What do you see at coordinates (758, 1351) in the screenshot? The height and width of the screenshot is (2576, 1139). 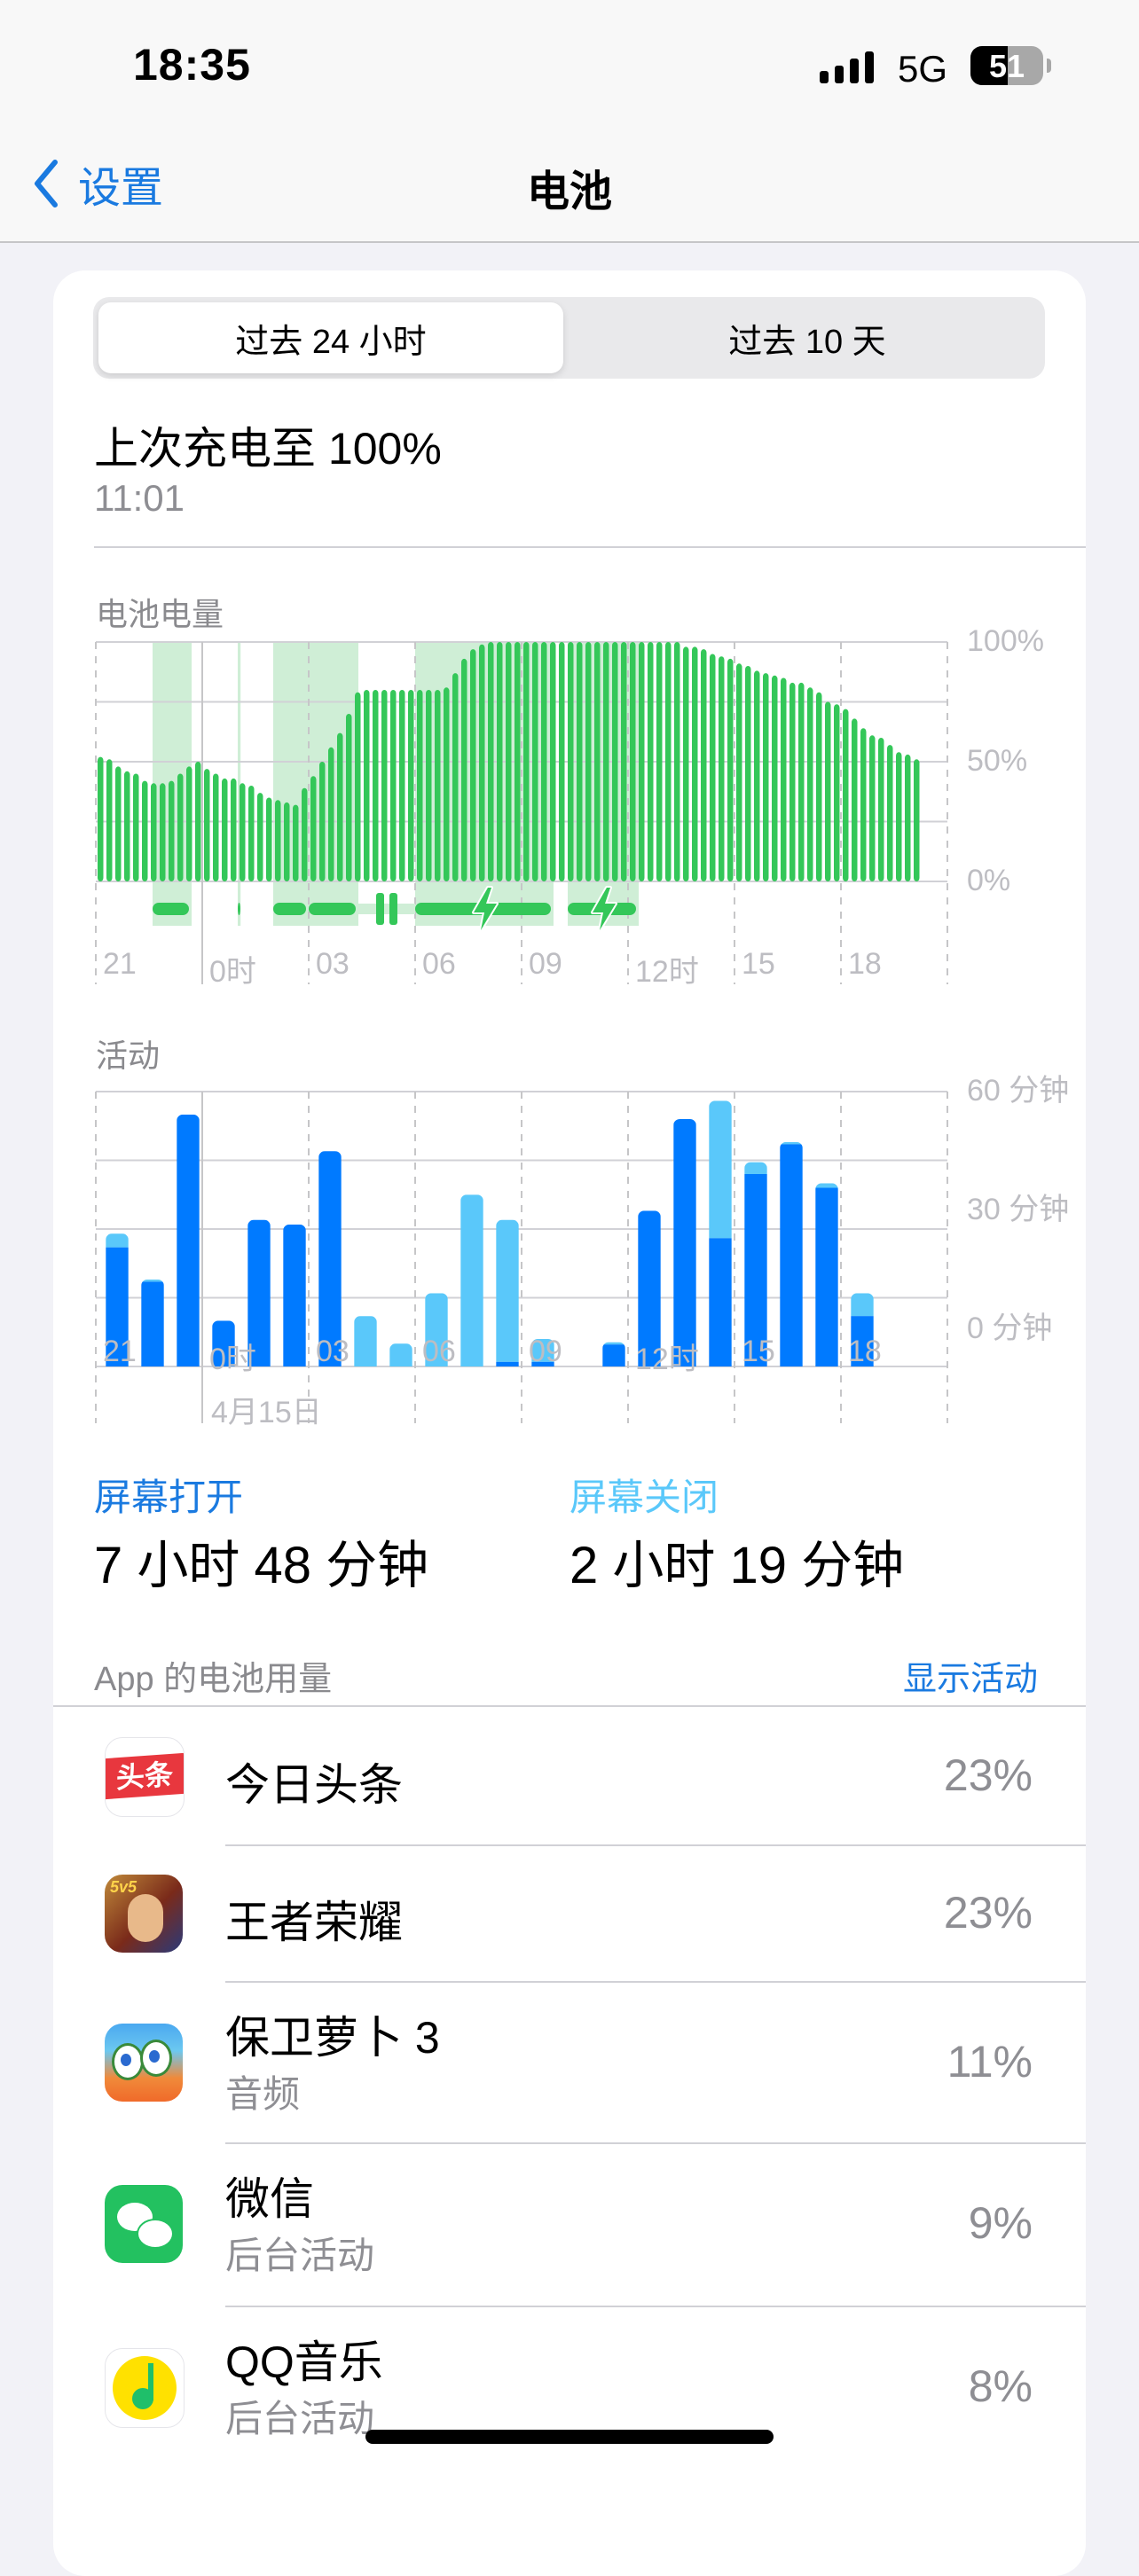 I see `x-tick-label: 15` at bounding box center [758, 1351].